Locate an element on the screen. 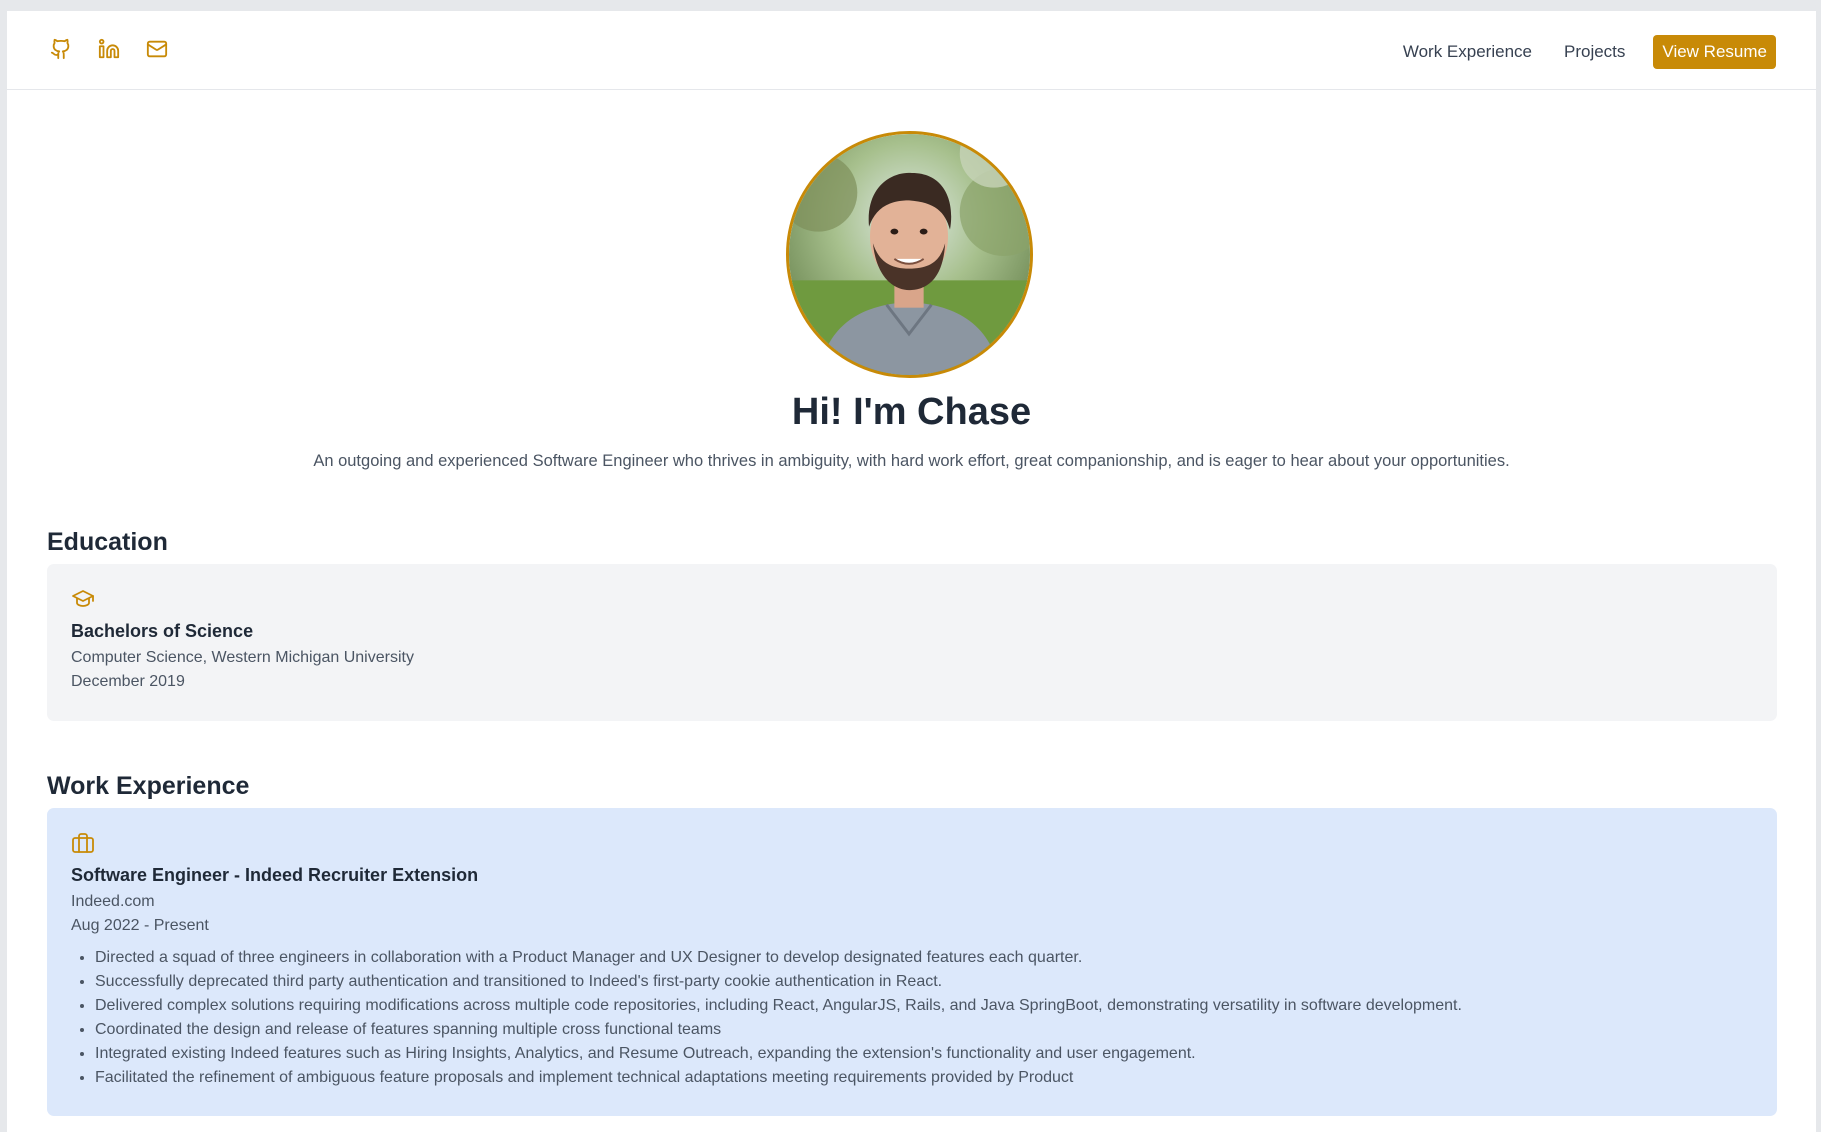 The image size is (1821, 1132). profile-photo-image is located at coordinates (909, 254).